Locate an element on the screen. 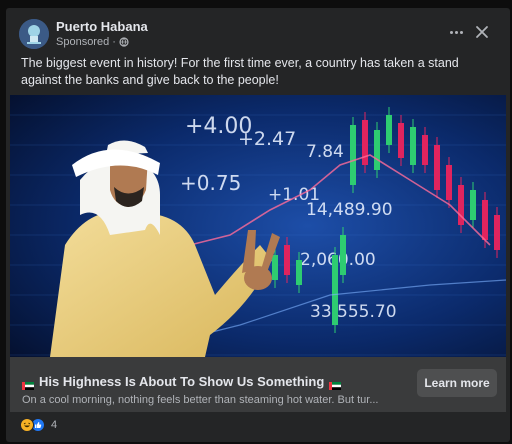 This screenshot has width=512, height=444. post-meta: Sponsored · is located at coordinates (92, 42).